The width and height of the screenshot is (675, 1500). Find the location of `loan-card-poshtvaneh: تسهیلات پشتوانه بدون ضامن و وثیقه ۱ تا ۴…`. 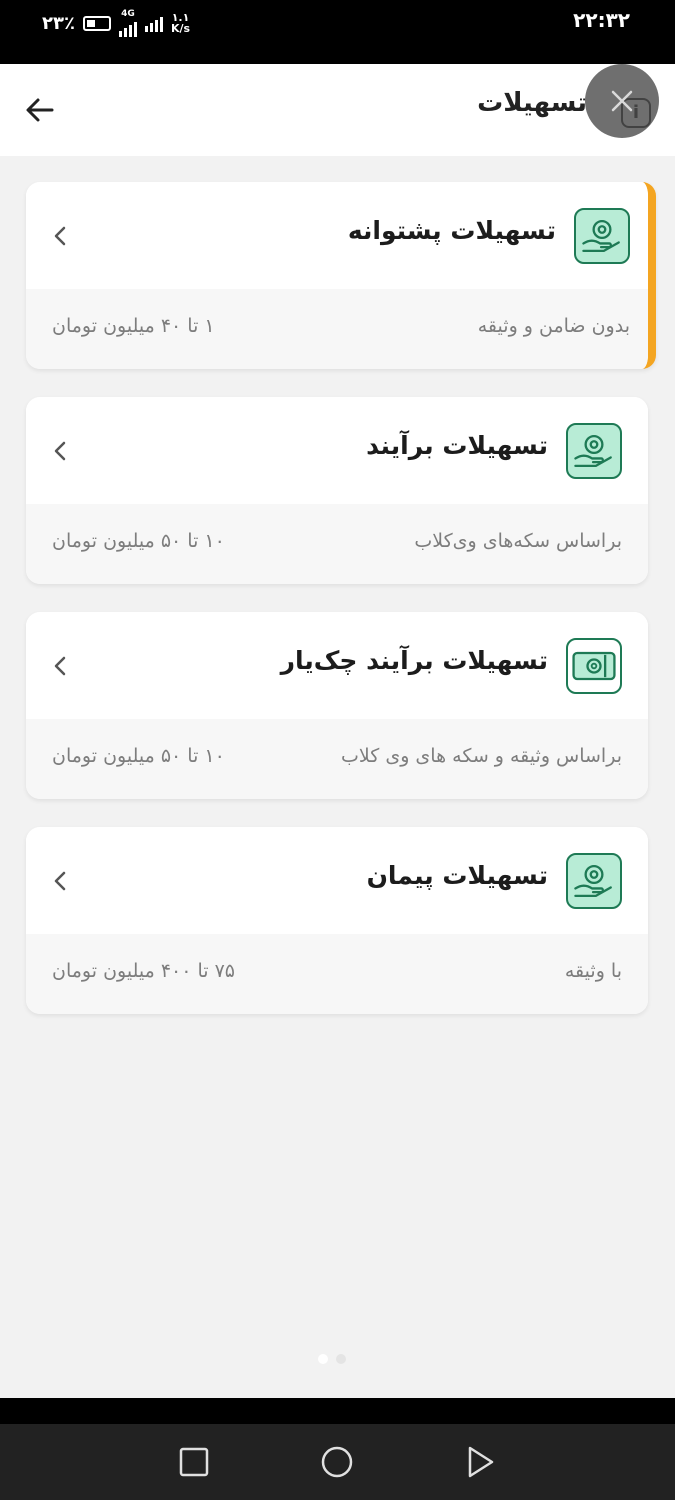

loan-card-poshtvaneh: تسهیلات پشتوانه بدون ضامن و وثیقه ۱ تا ۴… is located at coordinates (341, 275).